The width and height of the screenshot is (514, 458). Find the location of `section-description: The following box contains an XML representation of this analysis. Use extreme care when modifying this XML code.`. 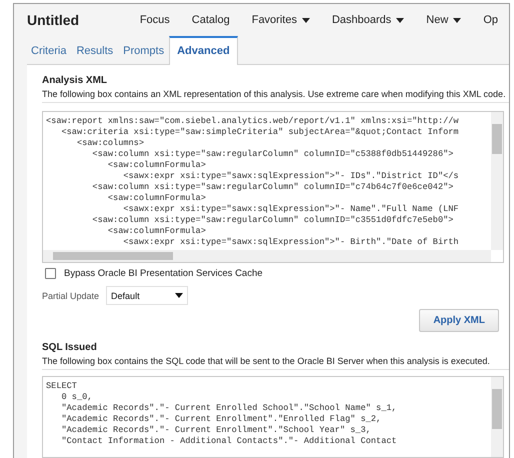

section-description: The following box contains an XML representation of this analysis. Use extreme care when modifying this XML code. is located at coordinates (275, 94).